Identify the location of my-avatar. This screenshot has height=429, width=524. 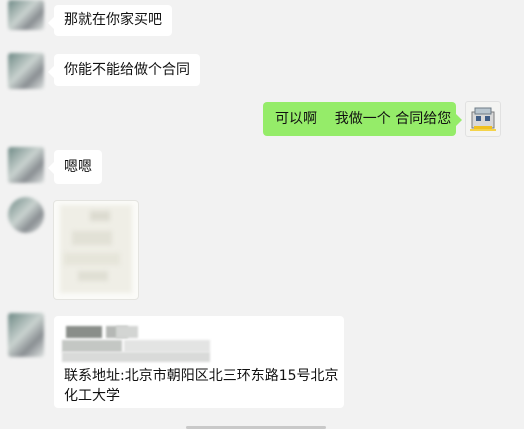
(483, 119).